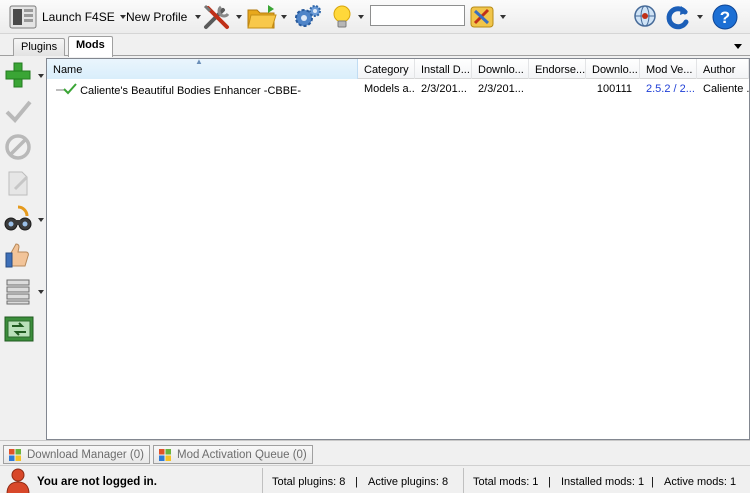 Image resolution: width=750 pixels, height=493 pixels. I want to click on profile-selector: New Profile, so click(164, 17).